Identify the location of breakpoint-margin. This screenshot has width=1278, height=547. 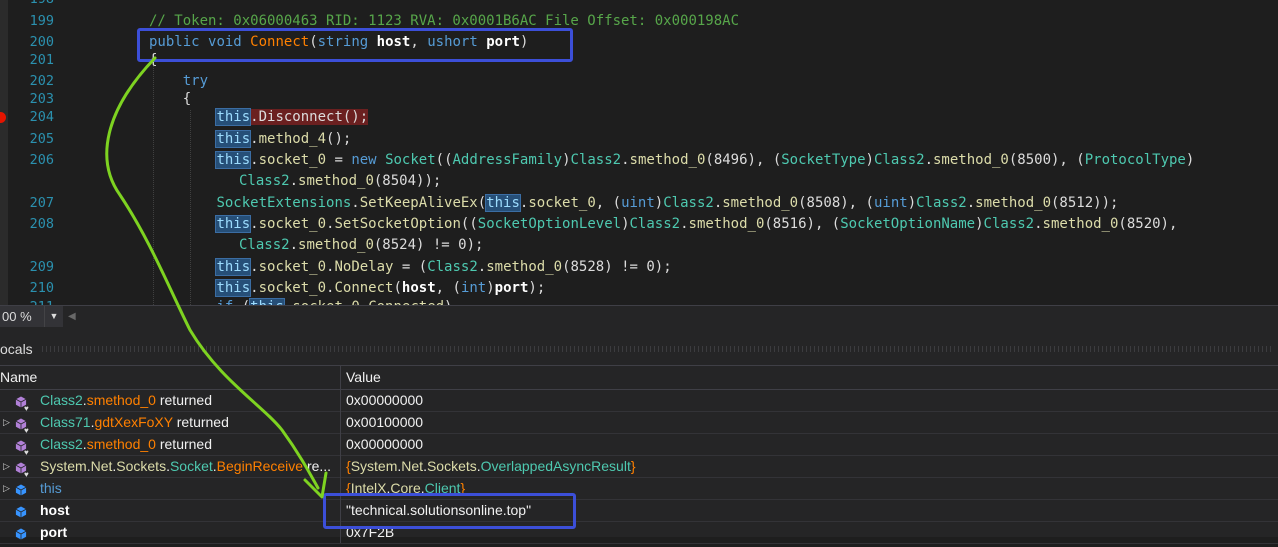
(4, 152).